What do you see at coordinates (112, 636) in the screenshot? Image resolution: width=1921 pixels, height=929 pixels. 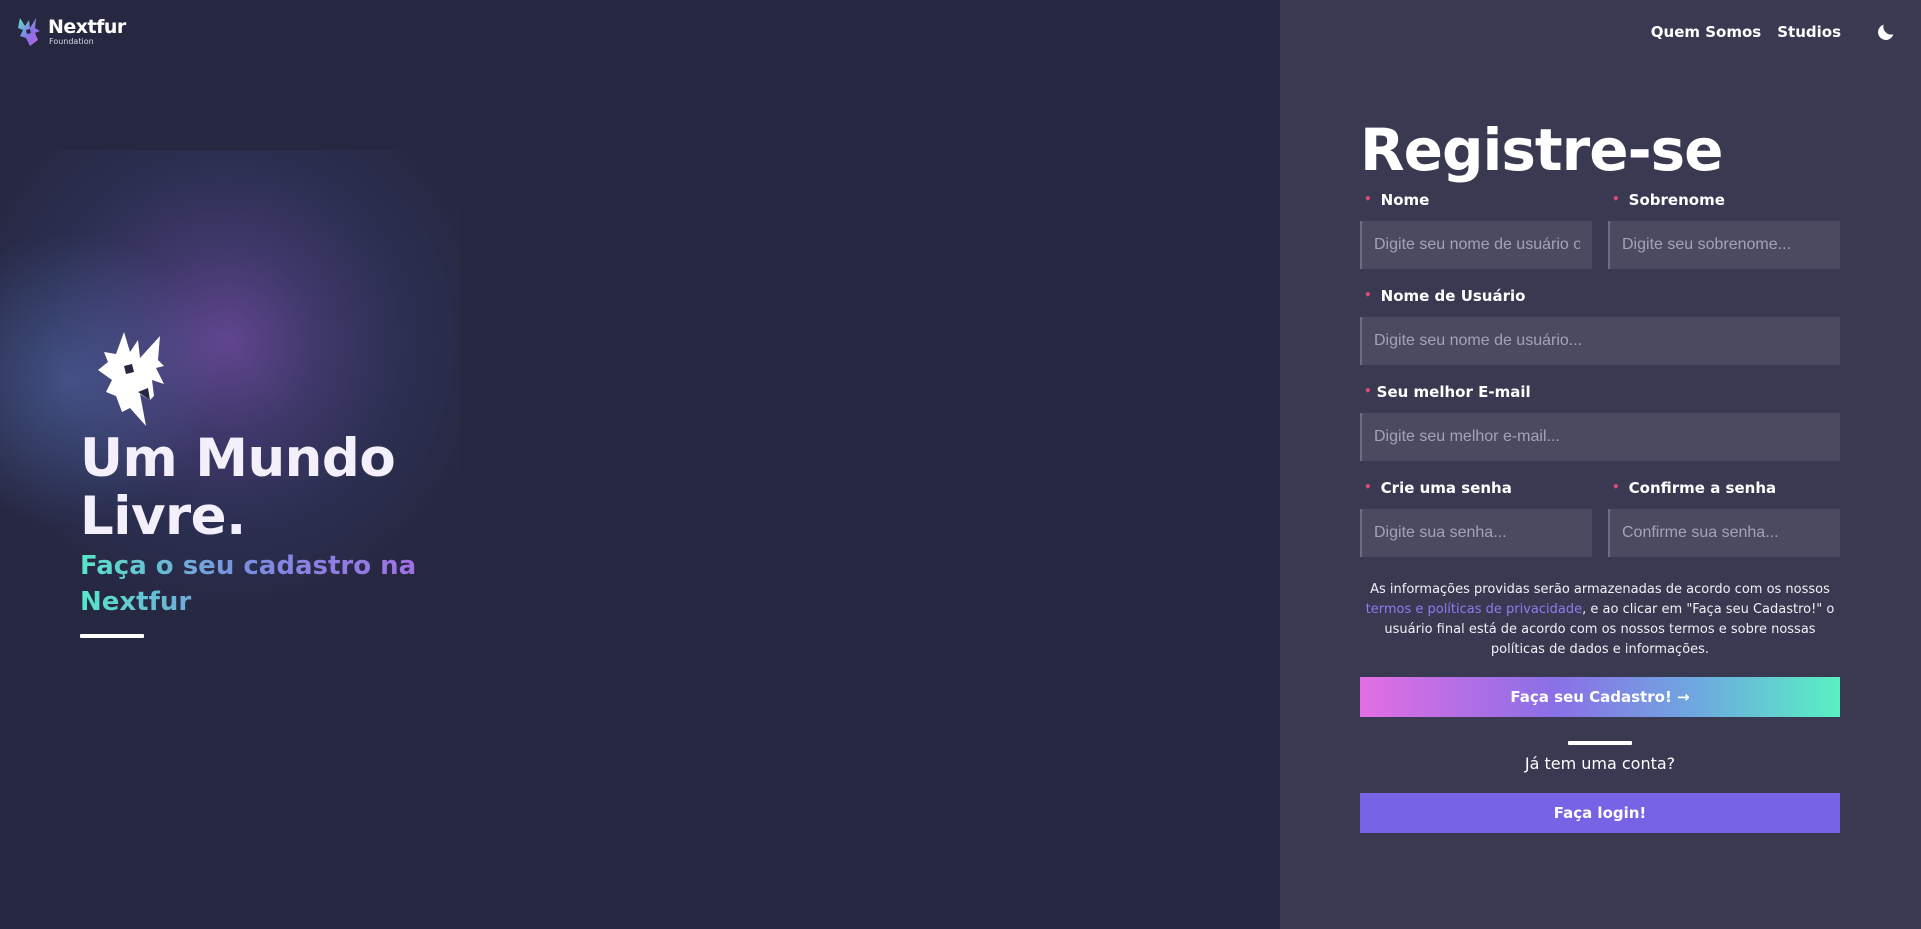 I see `hero-underline` at bounding box center [112, 636].